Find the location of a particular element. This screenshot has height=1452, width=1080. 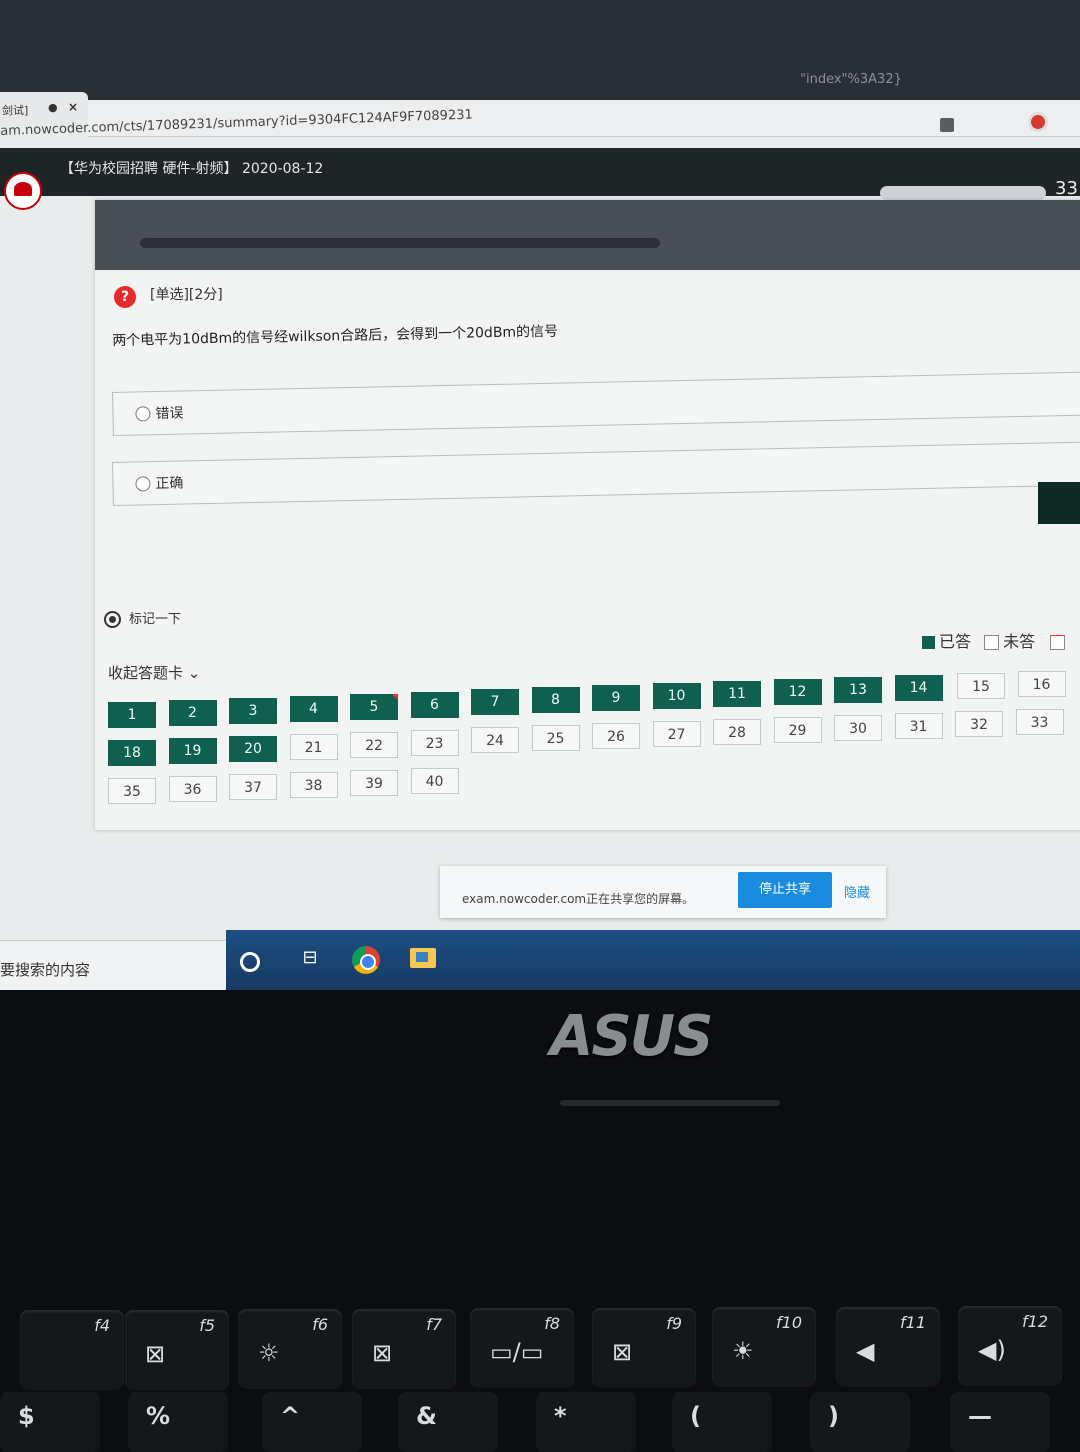

fn-key: f8 ▭/▭ is located at coordinates (522, 1348).